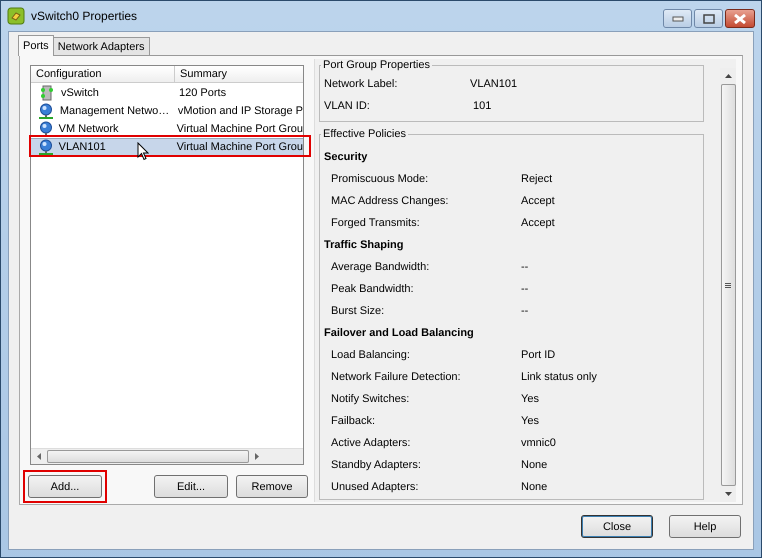  I want to click on table-cell: VLAN101, so click(82, 147).